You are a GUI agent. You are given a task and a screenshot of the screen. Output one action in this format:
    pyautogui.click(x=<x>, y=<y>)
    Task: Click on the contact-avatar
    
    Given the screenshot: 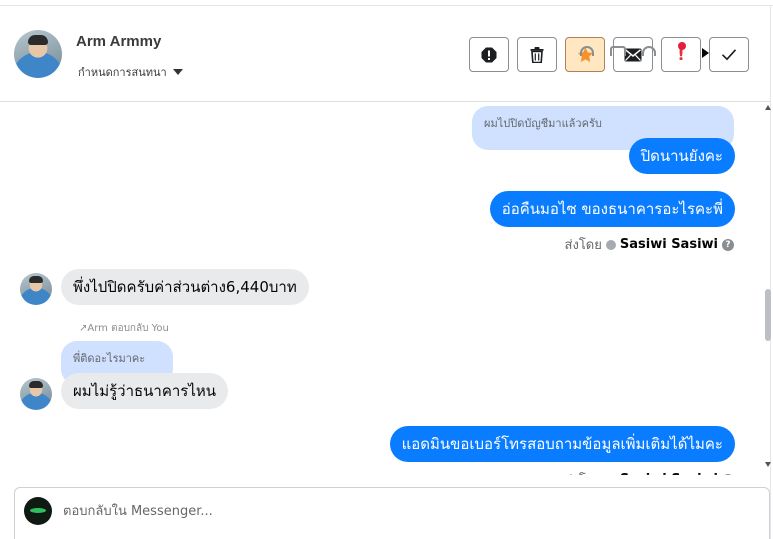 What is the action you would take?
    pyautogui.click(x=38, y=54)
    